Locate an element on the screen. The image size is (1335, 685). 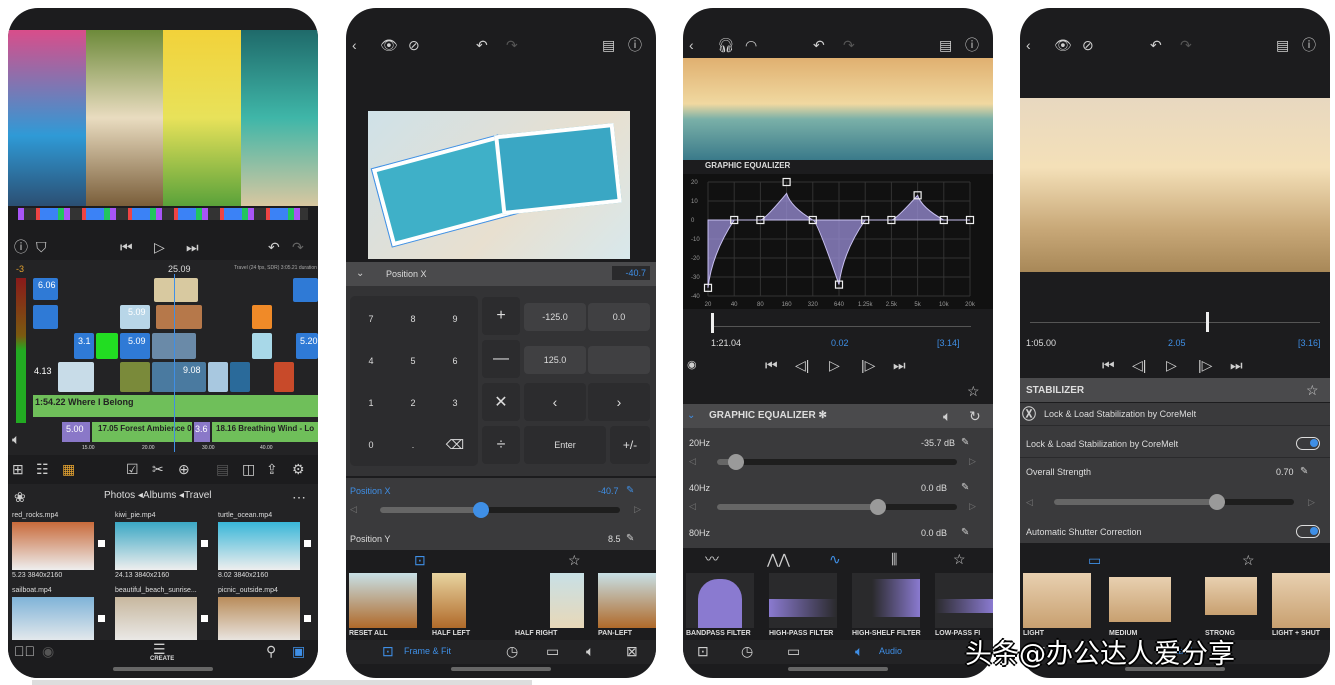
digit-key-5: 5 is located at coordinates (413, 361).